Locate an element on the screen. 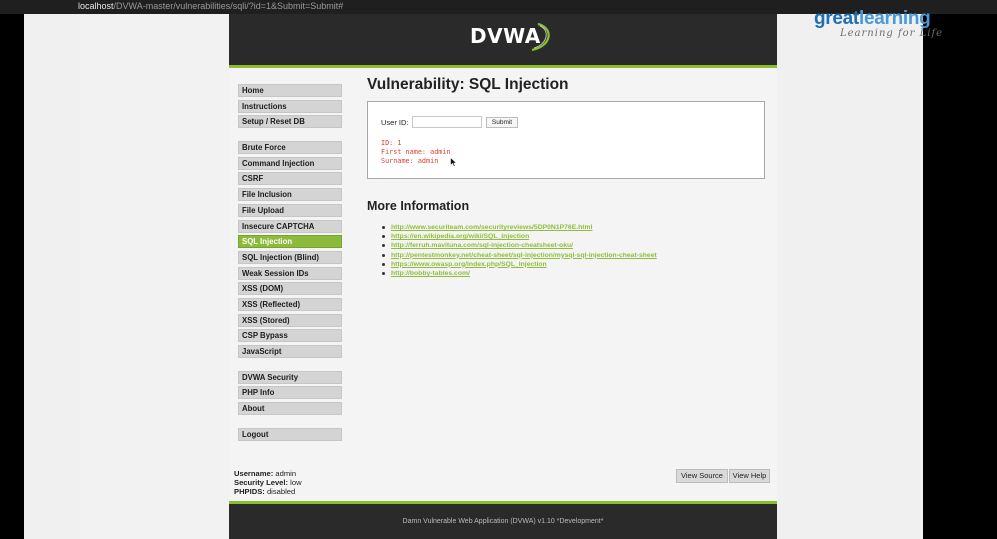  page-title: Vulnerability: SQL Injection is located at coordinates (468, 84).